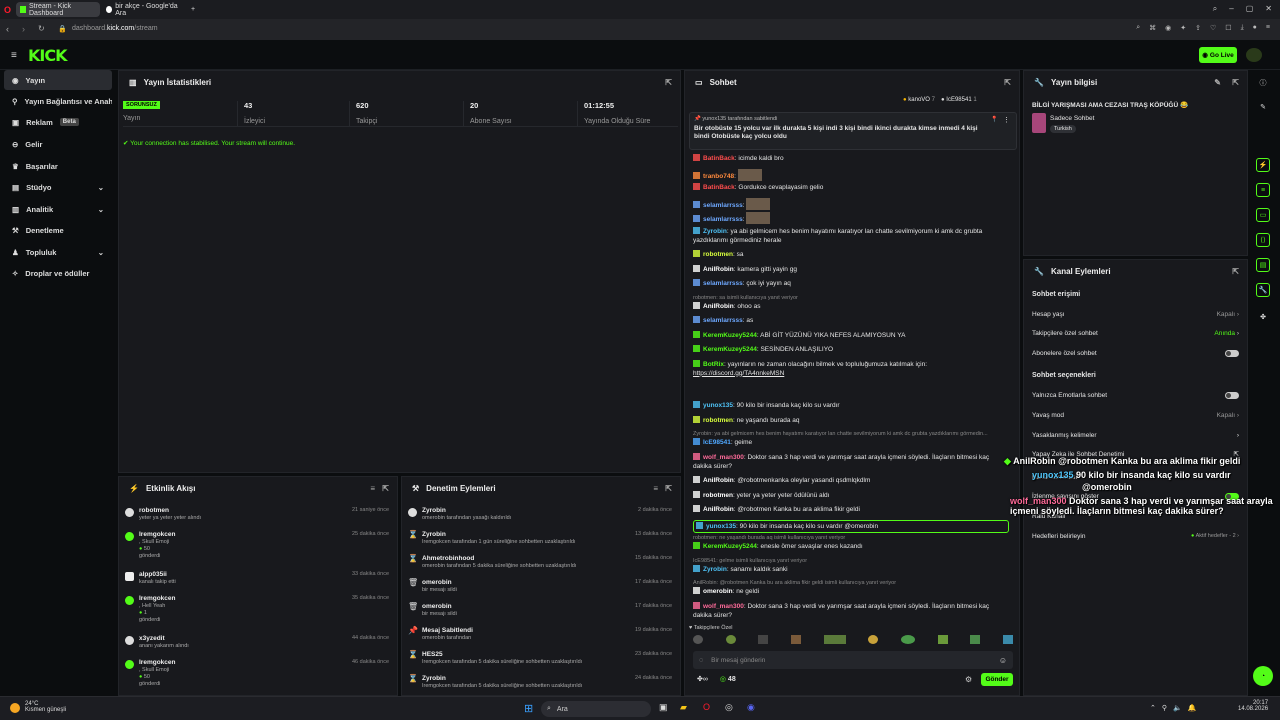 Image resolution: width=1280 pixels, height=720 pixels. What do you see at coordinates (1268, 9) in the screenshot?
I see `close-icon: ✕` at bounding box center [1268, 9].